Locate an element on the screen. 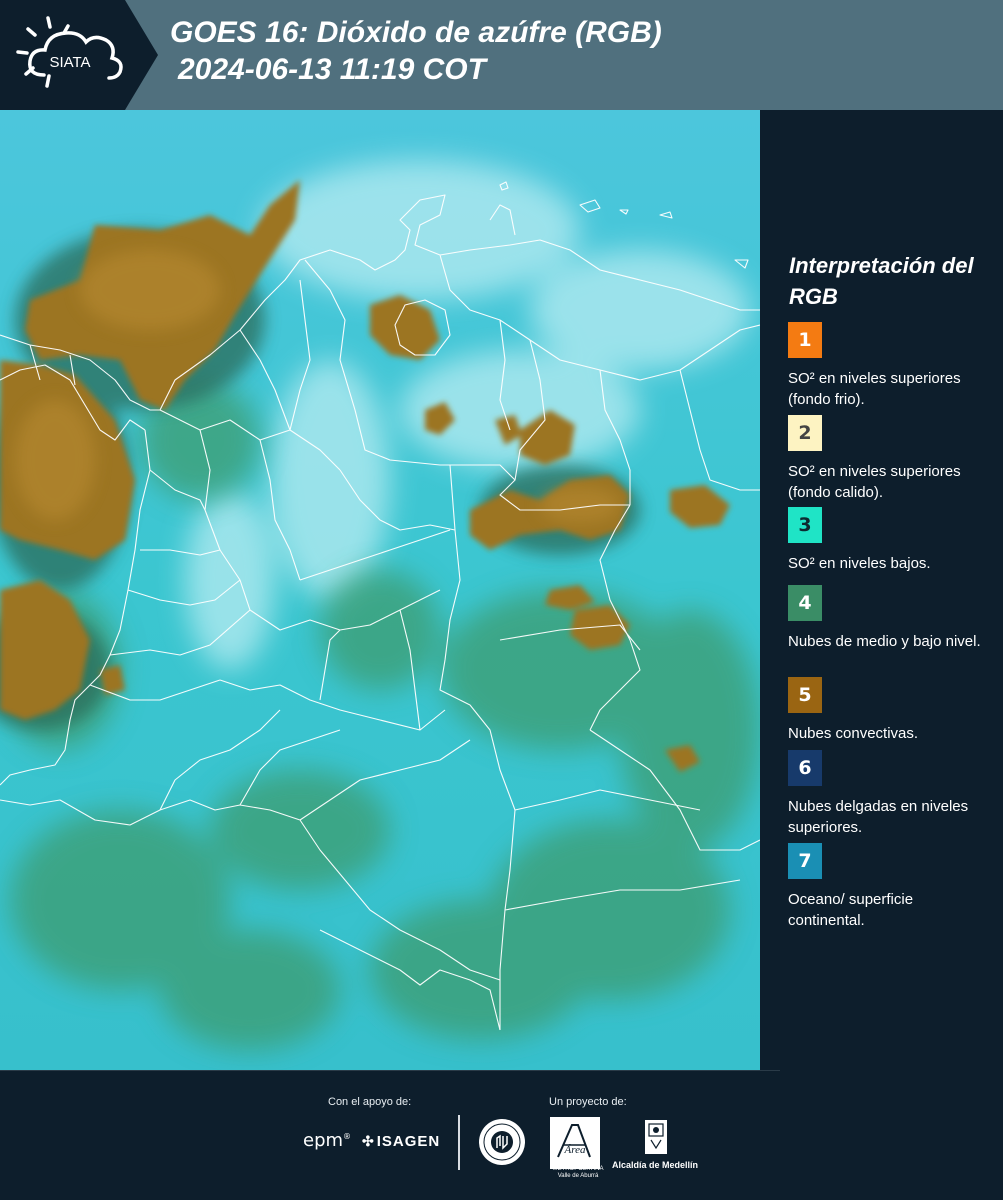 The image size is (1003, 1200). legend-swatch-5: 5 is located at coordinates (805, 695).